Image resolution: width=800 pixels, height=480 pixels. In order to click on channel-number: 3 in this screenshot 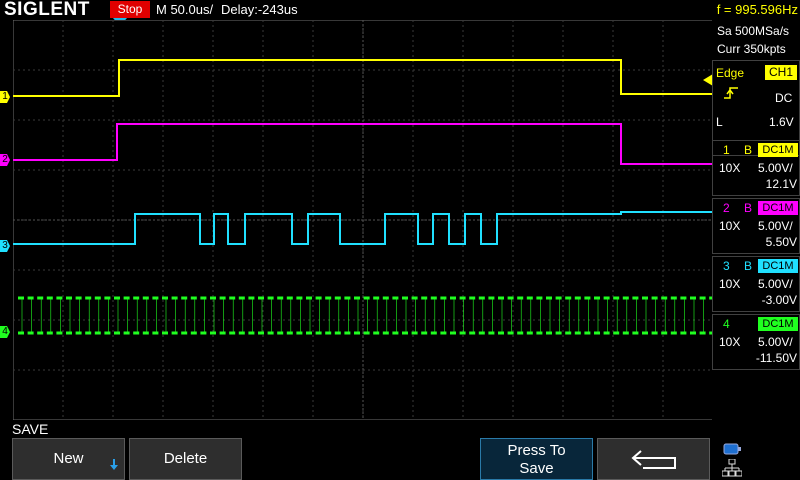, I will do `click(726, 266)`.